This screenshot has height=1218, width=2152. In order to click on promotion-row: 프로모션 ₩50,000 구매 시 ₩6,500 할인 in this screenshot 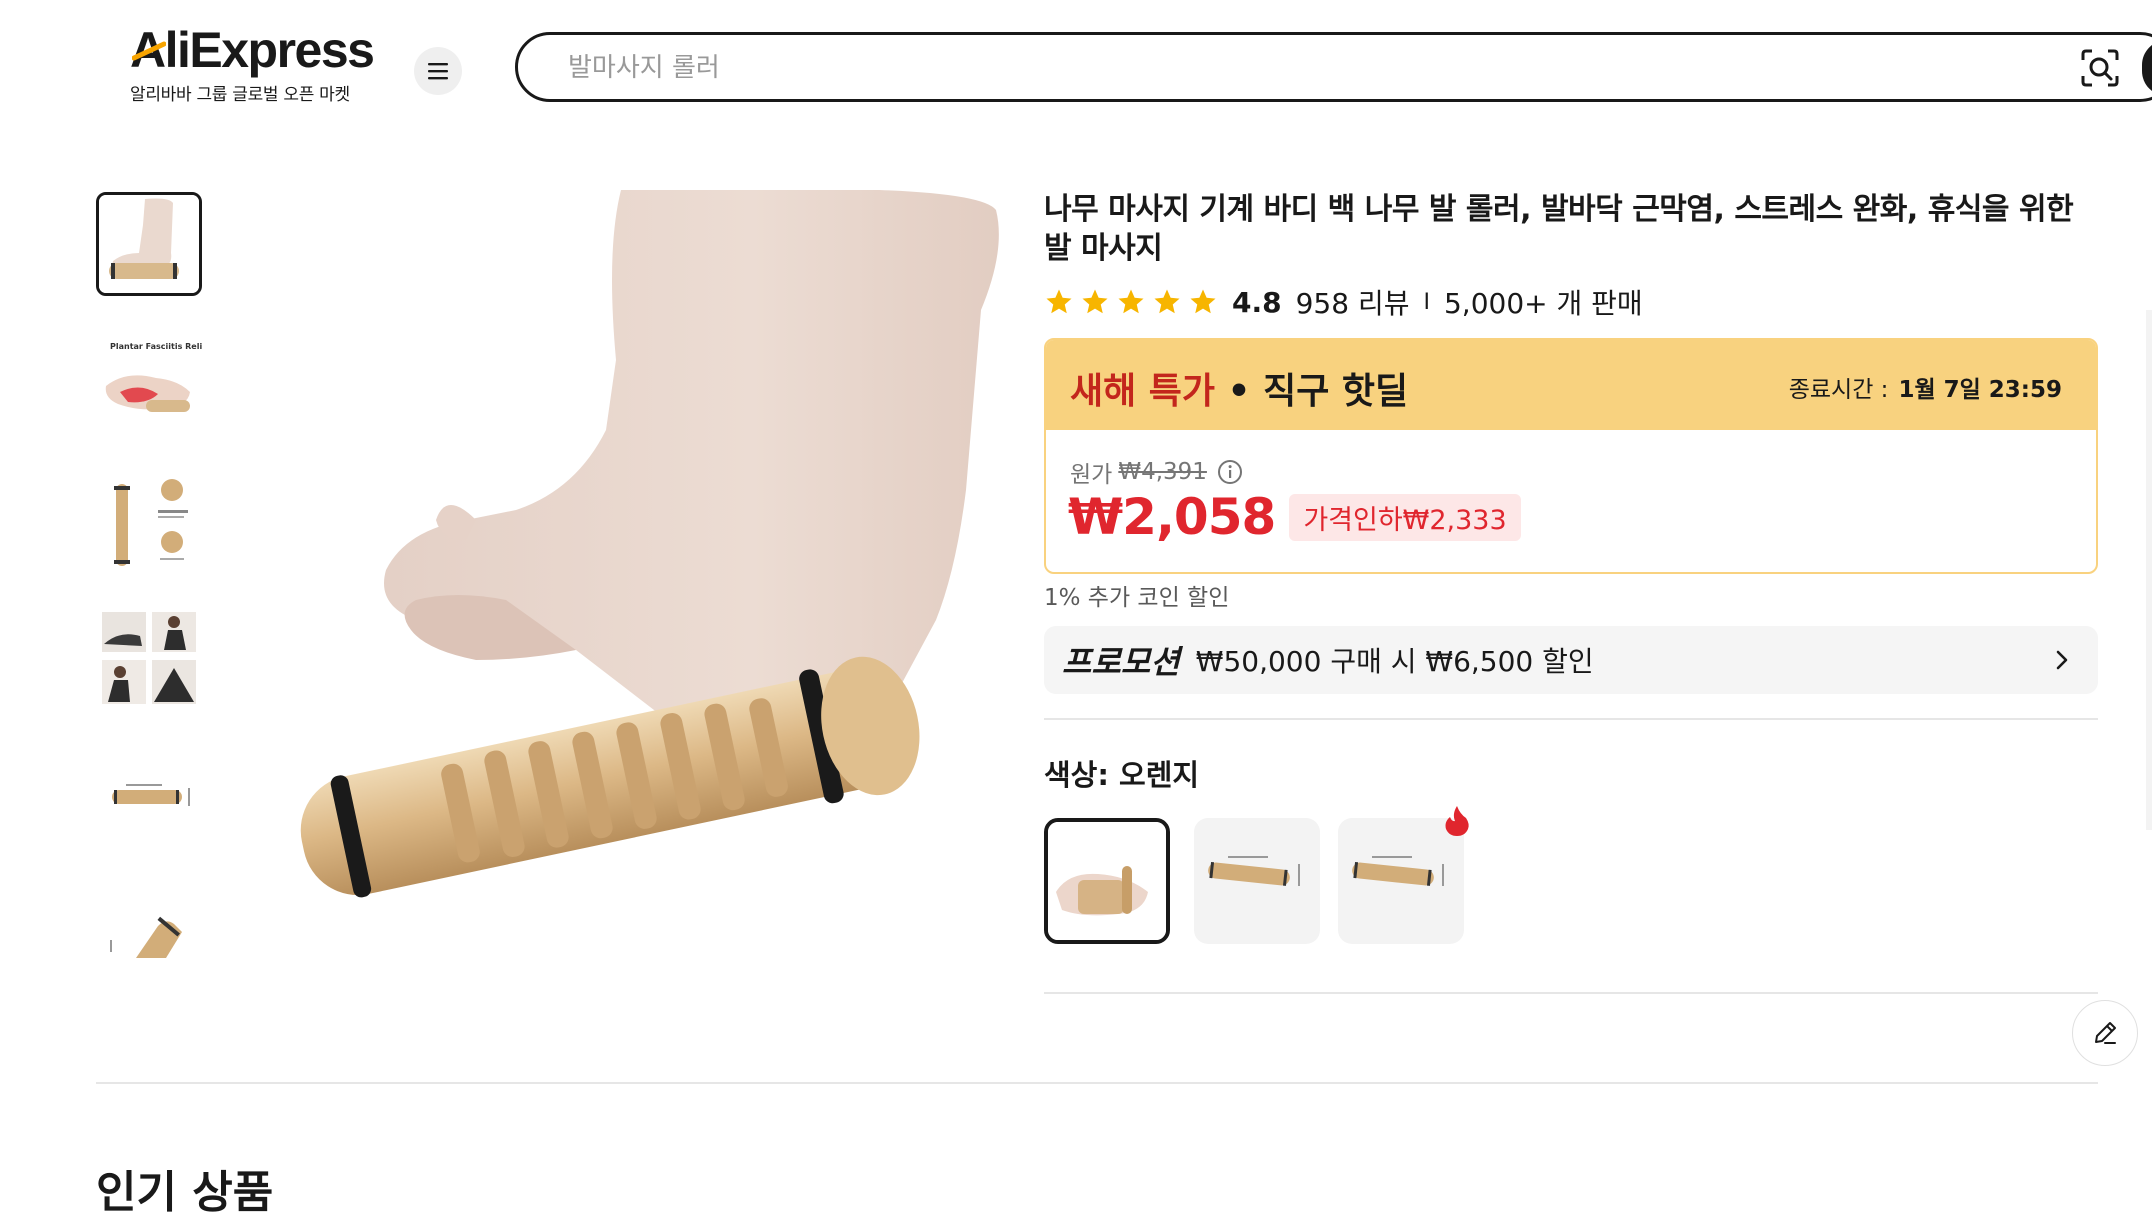, I will do `click(1571, 660)`.